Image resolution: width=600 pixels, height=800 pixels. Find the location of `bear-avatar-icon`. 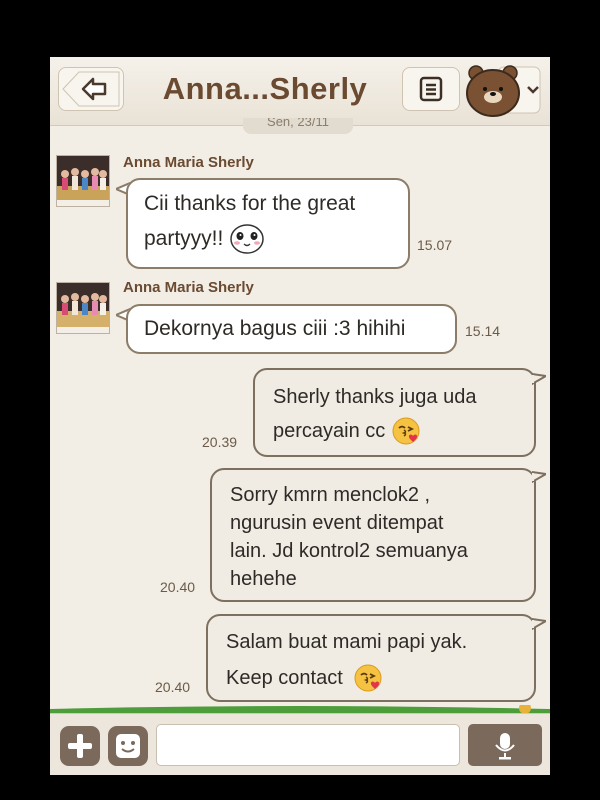

bear-avatar-icon is located at coordinates (503, 91).